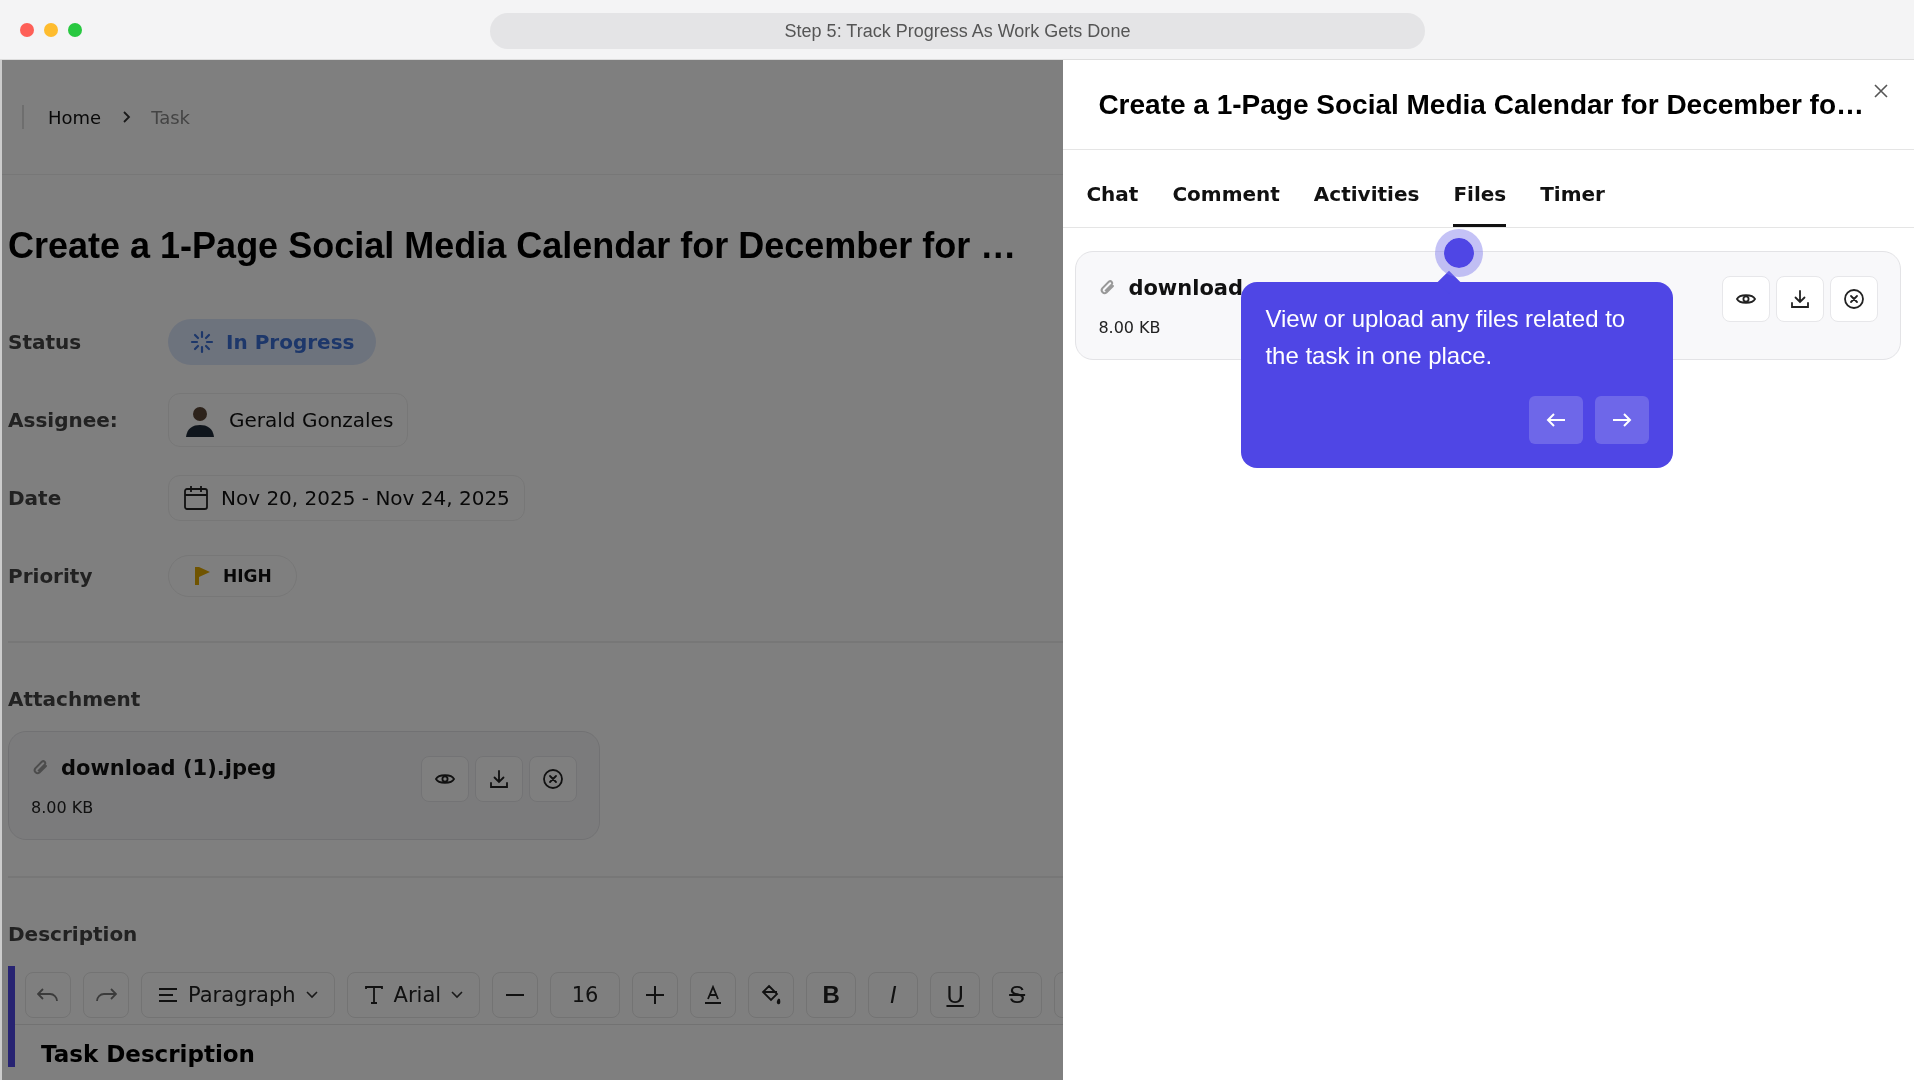 The width and height of the screenshot is (1914, 1080). I want to click on undo-button, so click(48, 995).